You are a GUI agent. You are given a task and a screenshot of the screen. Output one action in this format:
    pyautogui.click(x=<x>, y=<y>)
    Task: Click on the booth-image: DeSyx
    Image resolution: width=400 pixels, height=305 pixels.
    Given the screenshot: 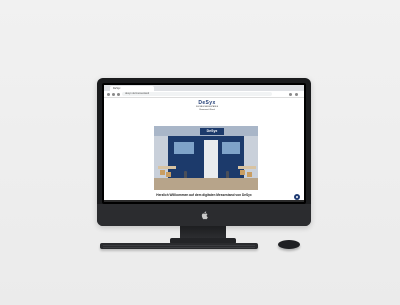 What is the action you would take?
    pyautogui.click(x=206, y=158)
    